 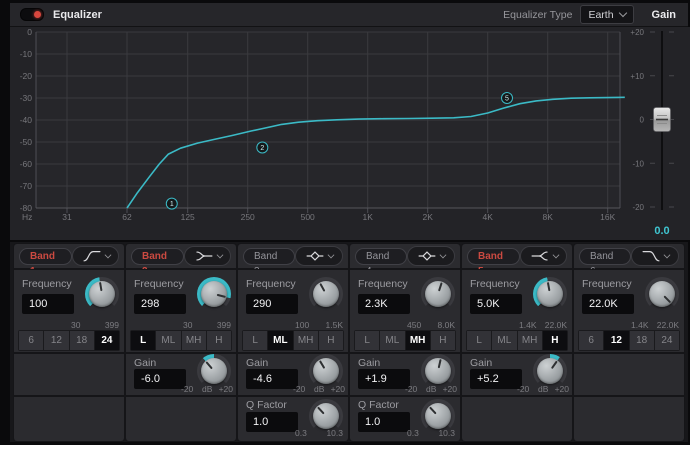 I want to click on frequency-max-label: 1.5K, so click(x=334, y=325).